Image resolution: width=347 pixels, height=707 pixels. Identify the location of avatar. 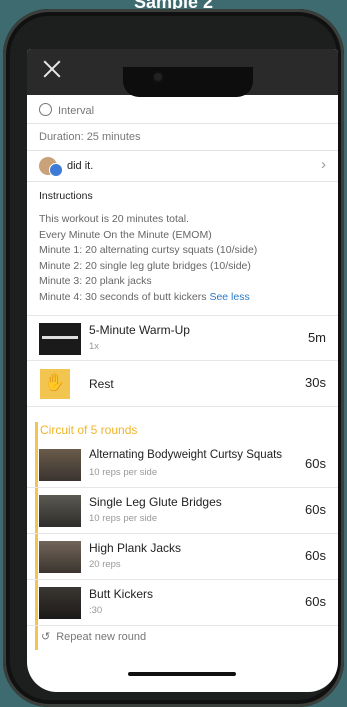
(56, 170).